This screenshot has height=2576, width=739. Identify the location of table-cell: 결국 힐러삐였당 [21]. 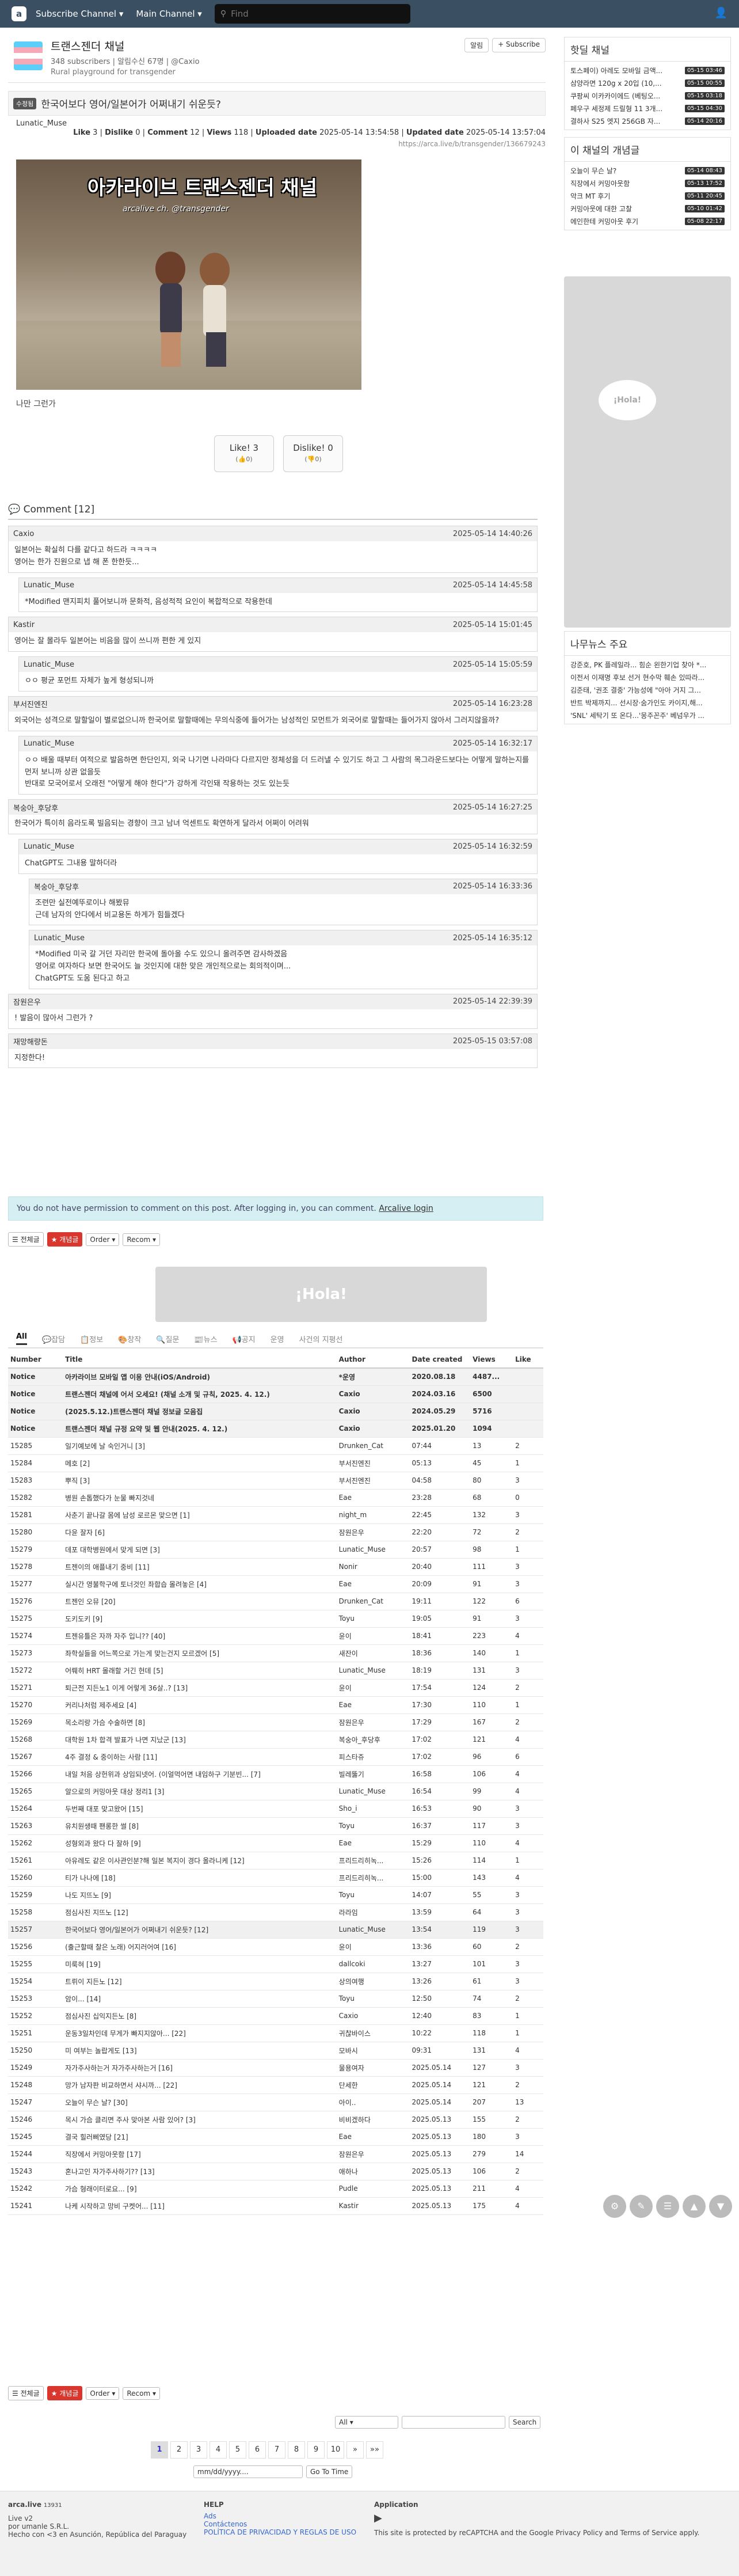
(200, 2137).